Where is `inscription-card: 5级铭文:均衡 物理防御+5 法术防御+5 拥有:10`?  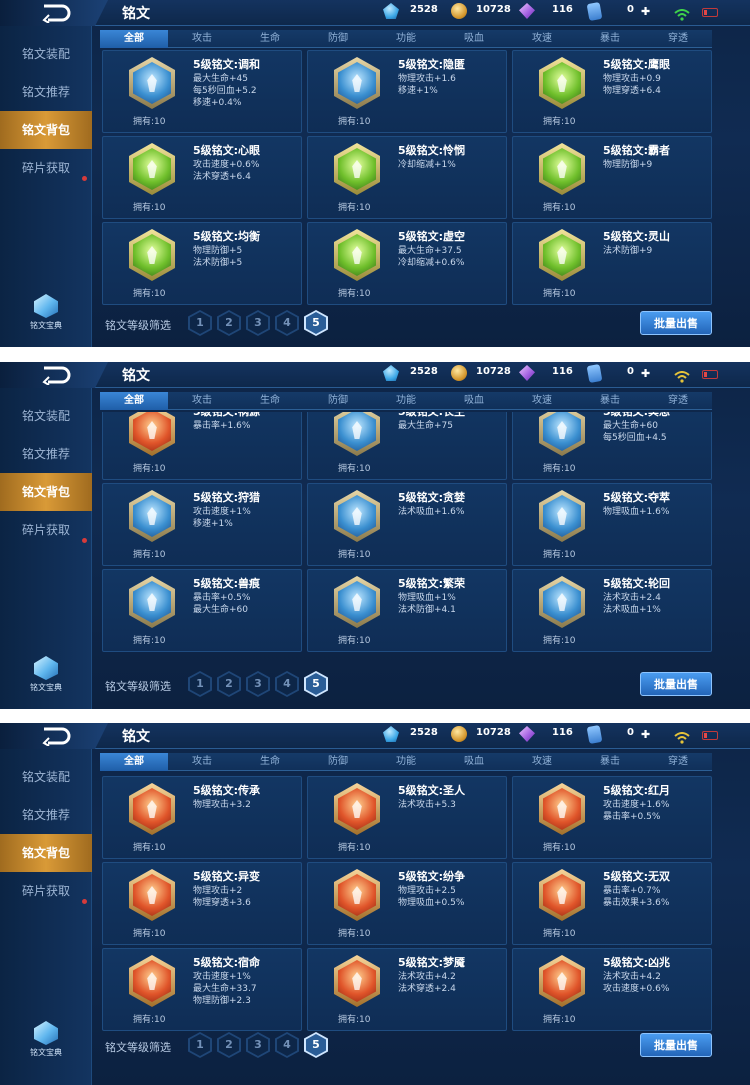
inscription-card: 5级铭文:均衡 物理防御+5 法术防御+5 拥有:10 is located at coordinates (202, 263).